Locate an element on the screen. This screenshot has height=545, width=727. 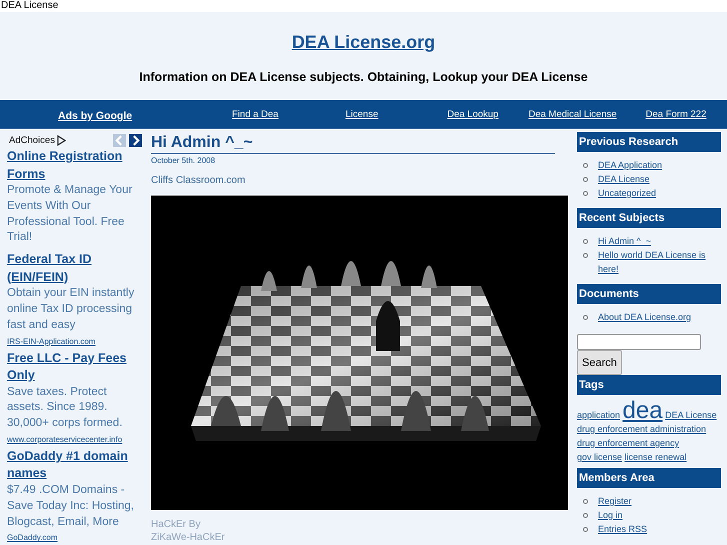
post-date: October 5th. 2008 is located at coordinates (183, 160).